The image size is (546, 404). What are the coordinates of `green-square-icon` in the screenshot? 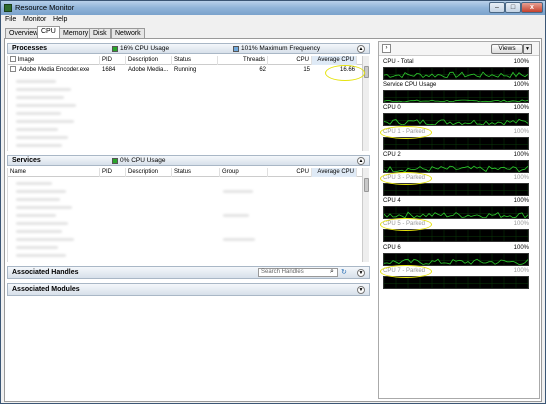 It's located at (115, 160).